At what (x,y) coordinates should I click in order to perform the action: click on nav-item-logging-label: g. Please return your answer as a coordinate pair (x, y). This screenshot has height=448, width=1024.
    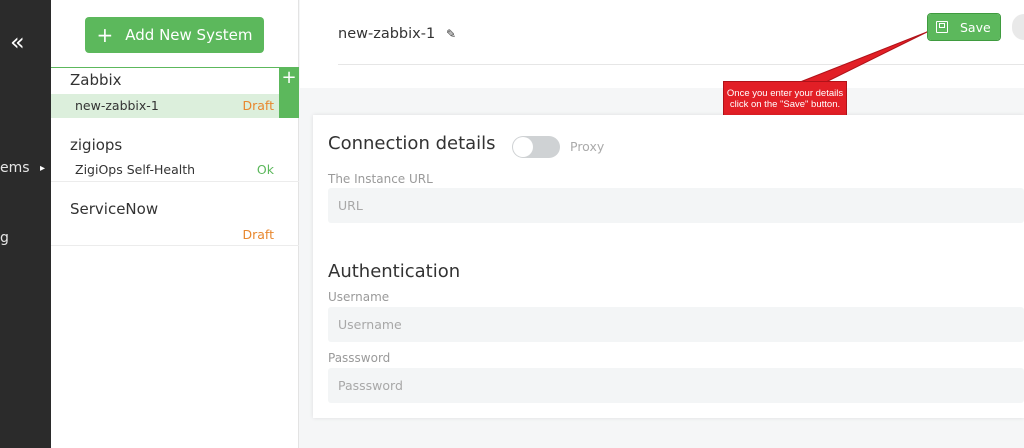
    Looking at the image, I should click on (4, 238).